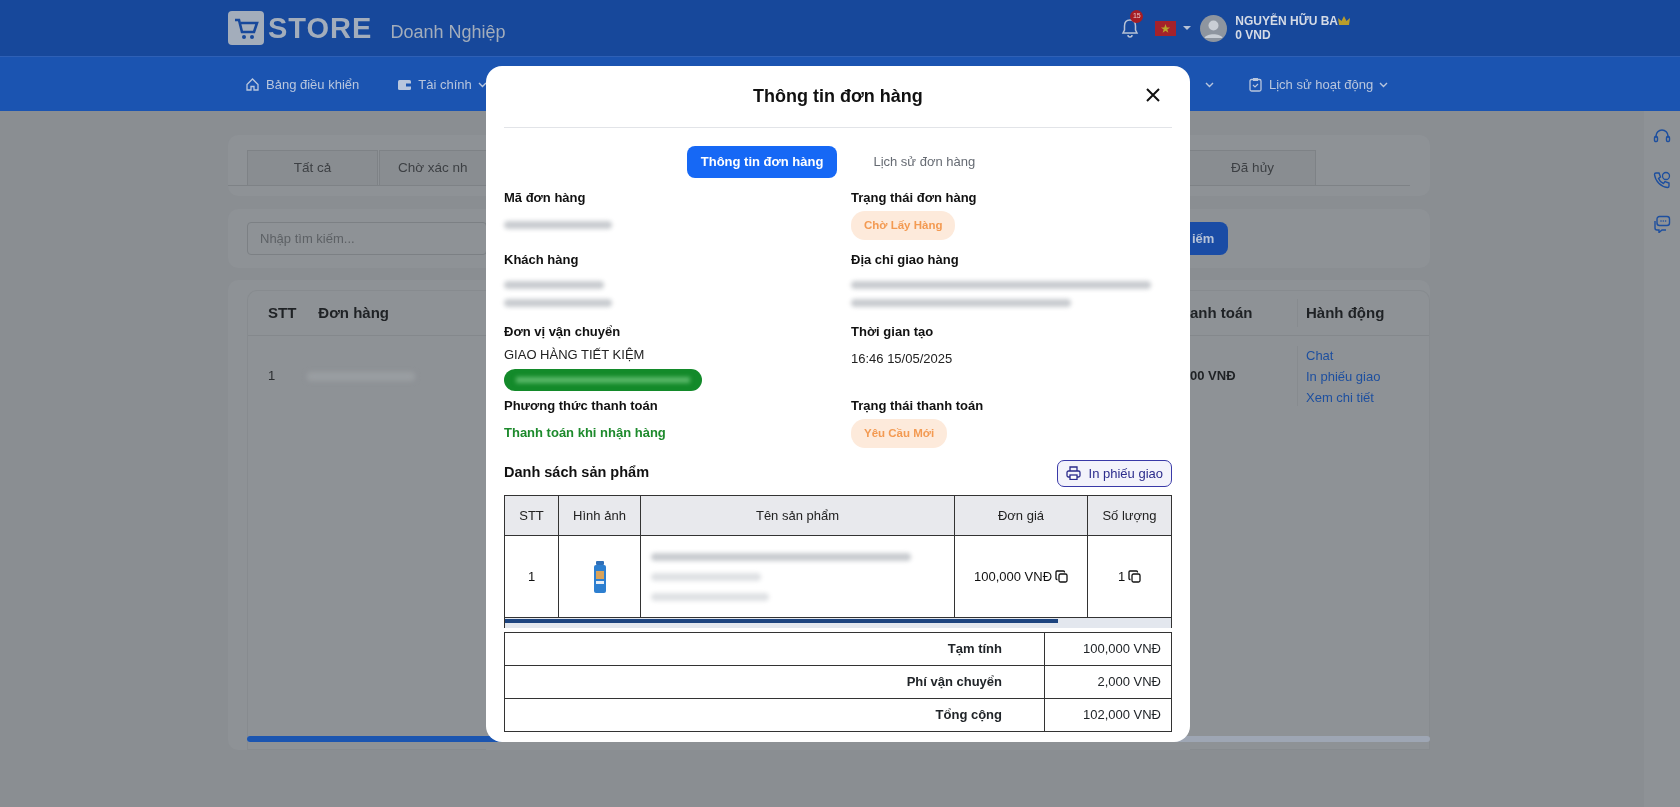  What do you see at coordinates (774, 682) in the screenshot?
I see `summary-label: Phí vận chuyển` at bounding box center [774, 682].